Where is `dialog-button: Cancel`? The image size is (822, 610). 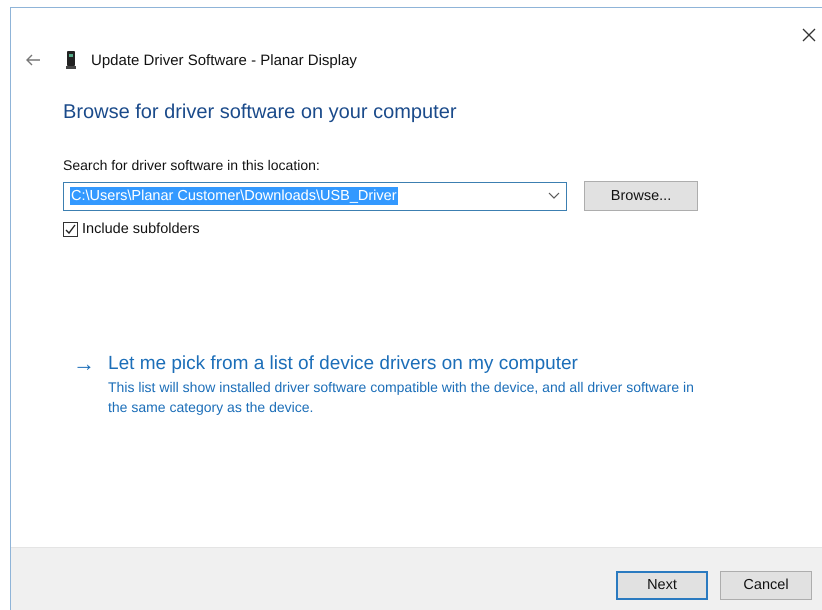
dialog-button: Cancel is located at coordinates (766, 585).